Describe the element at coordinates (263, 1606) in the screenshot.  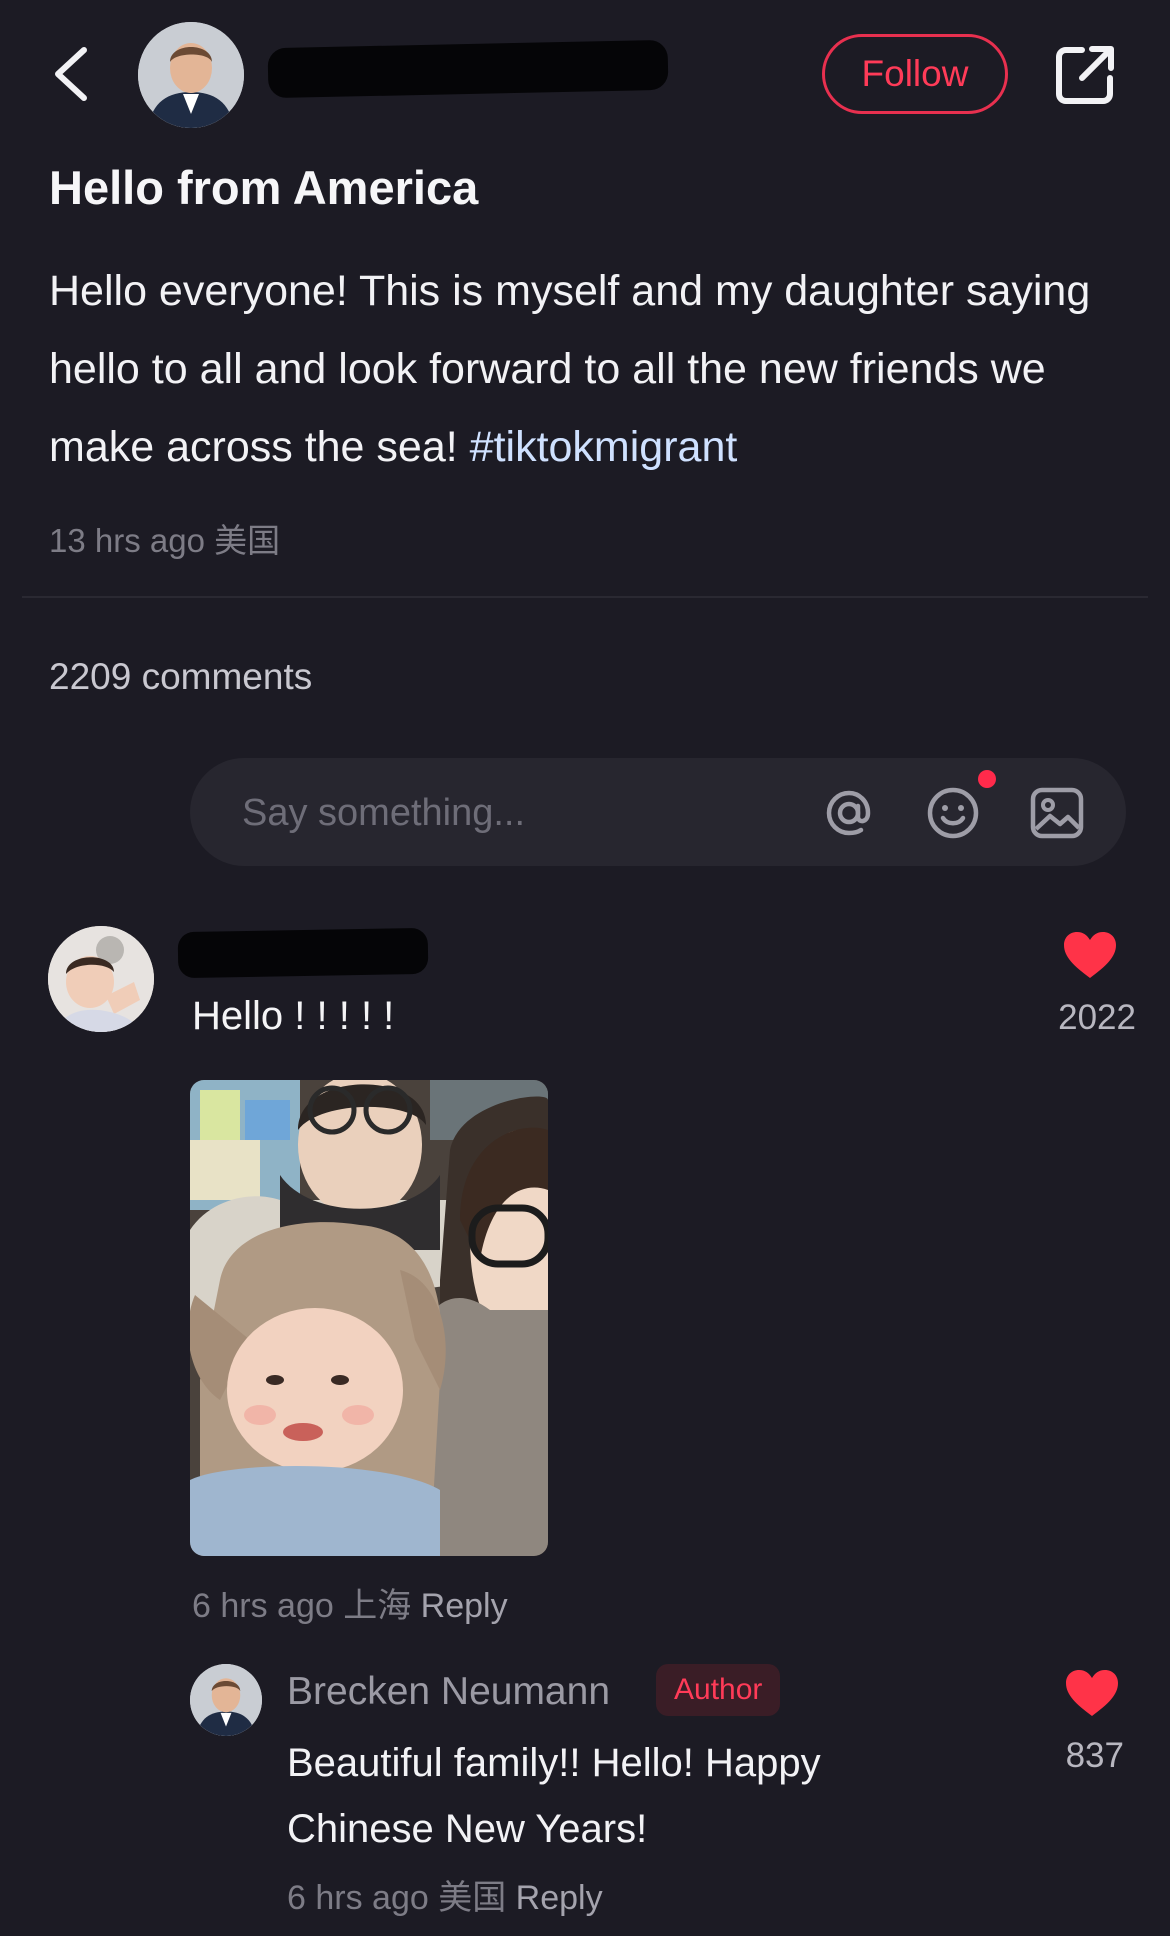
I see `comment-time: 6 hrs ago` at that location.